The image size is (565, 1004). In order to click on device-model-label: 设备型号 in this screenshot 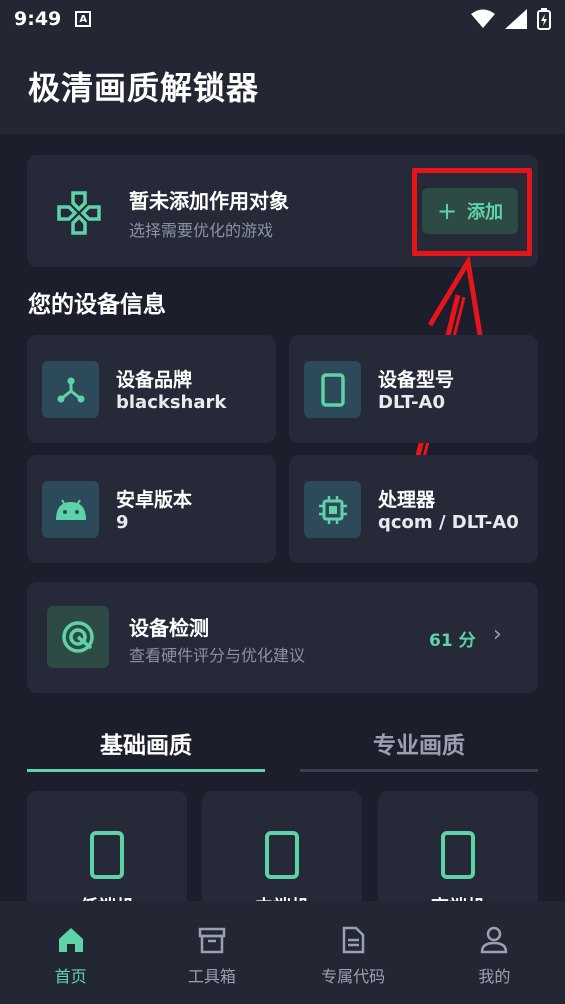, I will do `click(416, 380)`.